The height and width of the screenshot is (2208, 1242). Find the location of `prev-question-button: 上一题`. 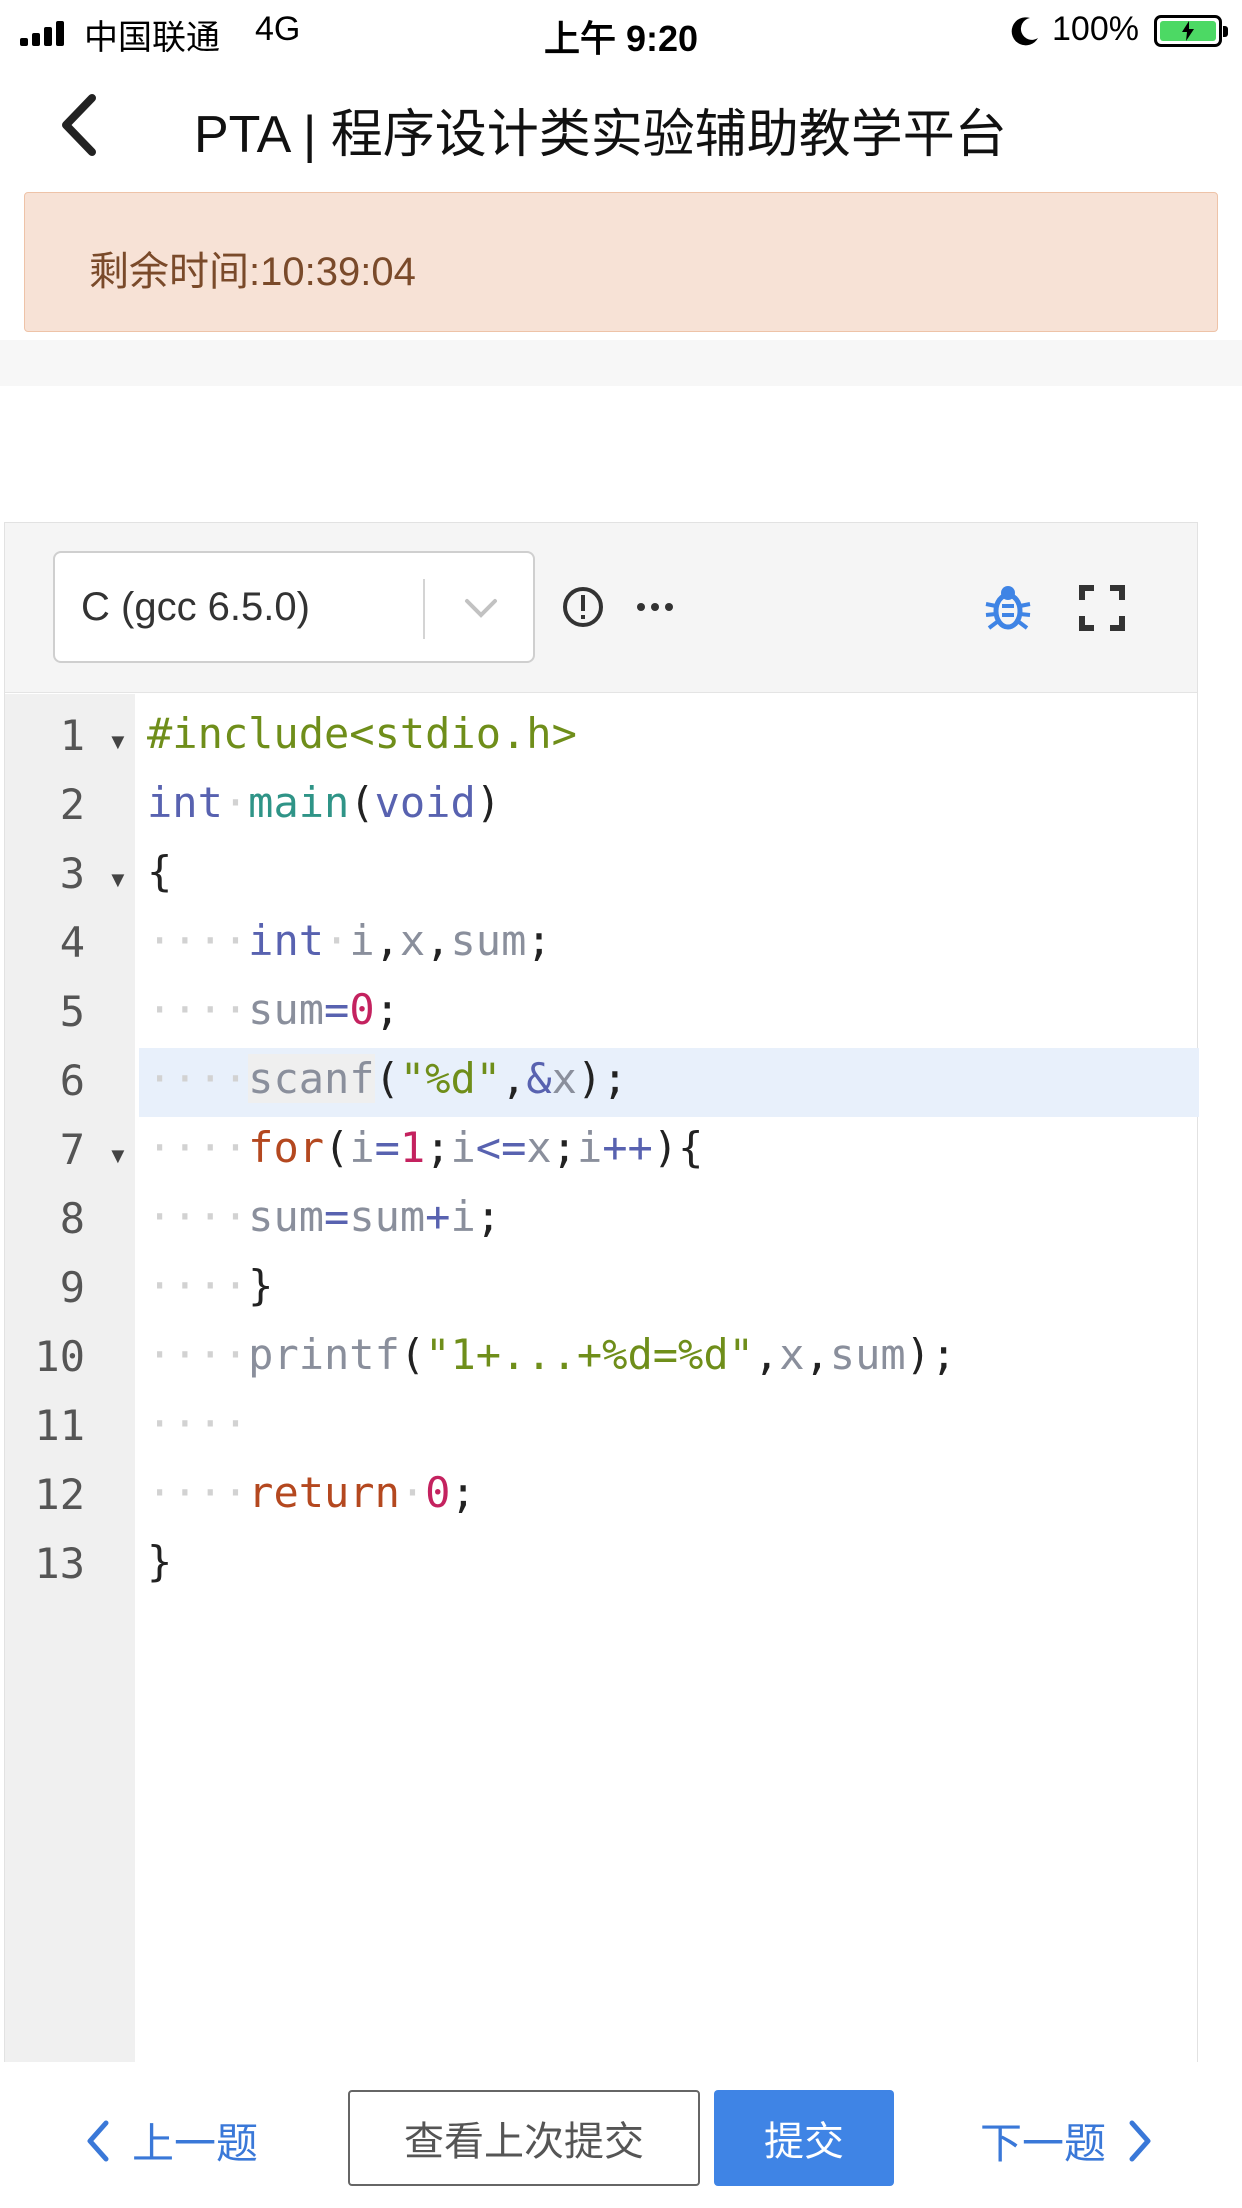

prev-question-button: 上一题 is located at coordinates (172, 2140).